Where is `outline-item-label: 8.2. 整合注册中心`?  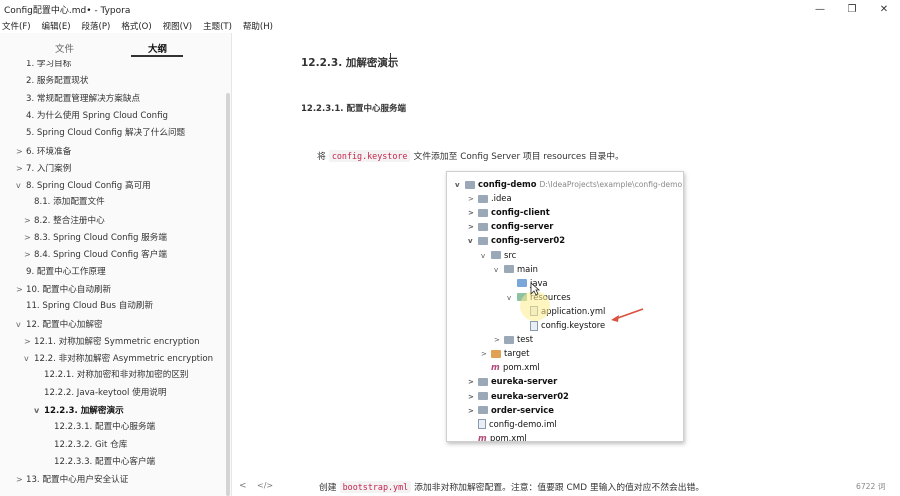 outline-item-label: 8.2. 整合注册中心 is located at coordinates (69, 220).